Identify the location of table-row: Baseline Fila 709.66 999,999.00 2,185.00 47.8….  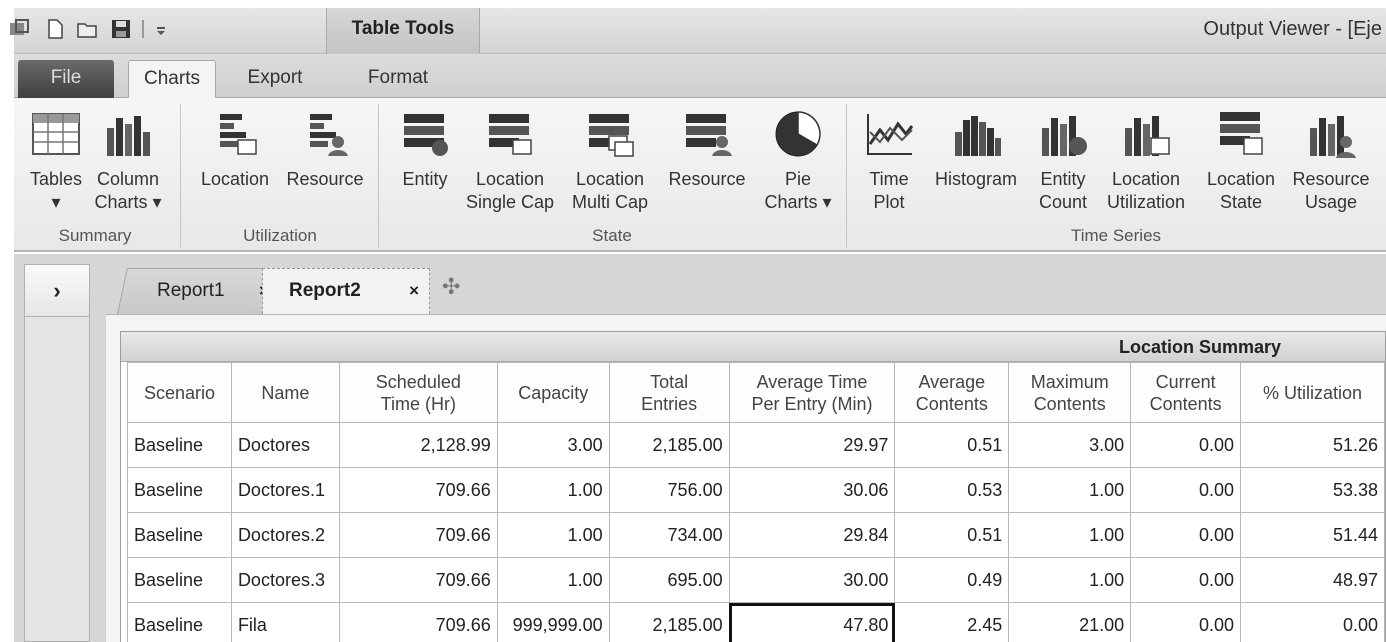
(756, 622).